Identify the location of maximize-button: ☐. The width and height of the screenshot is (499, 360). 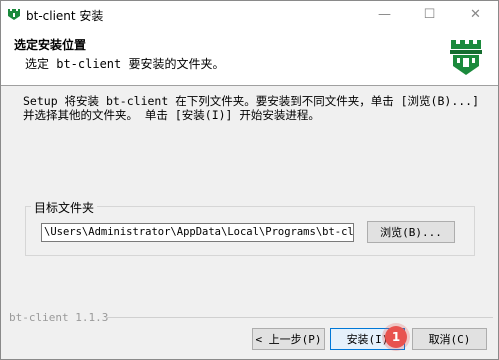
(429, 14).